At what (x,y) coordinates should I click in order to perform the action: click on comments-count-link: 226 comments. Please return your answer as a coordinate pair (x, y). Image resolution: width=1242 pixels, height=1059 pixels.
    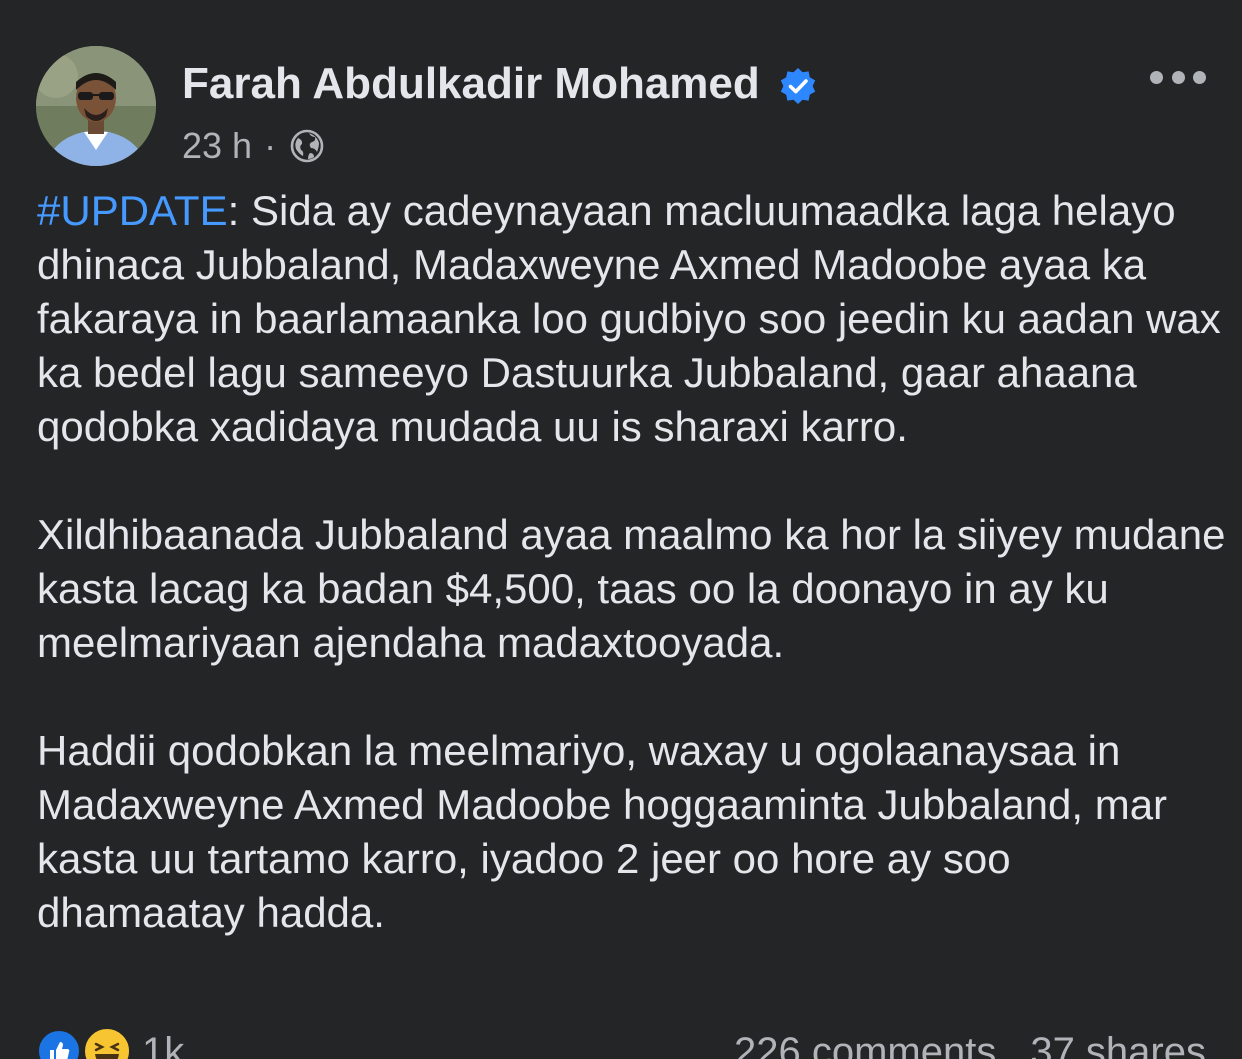
    Looking at the image, I should click on (865, 1044).